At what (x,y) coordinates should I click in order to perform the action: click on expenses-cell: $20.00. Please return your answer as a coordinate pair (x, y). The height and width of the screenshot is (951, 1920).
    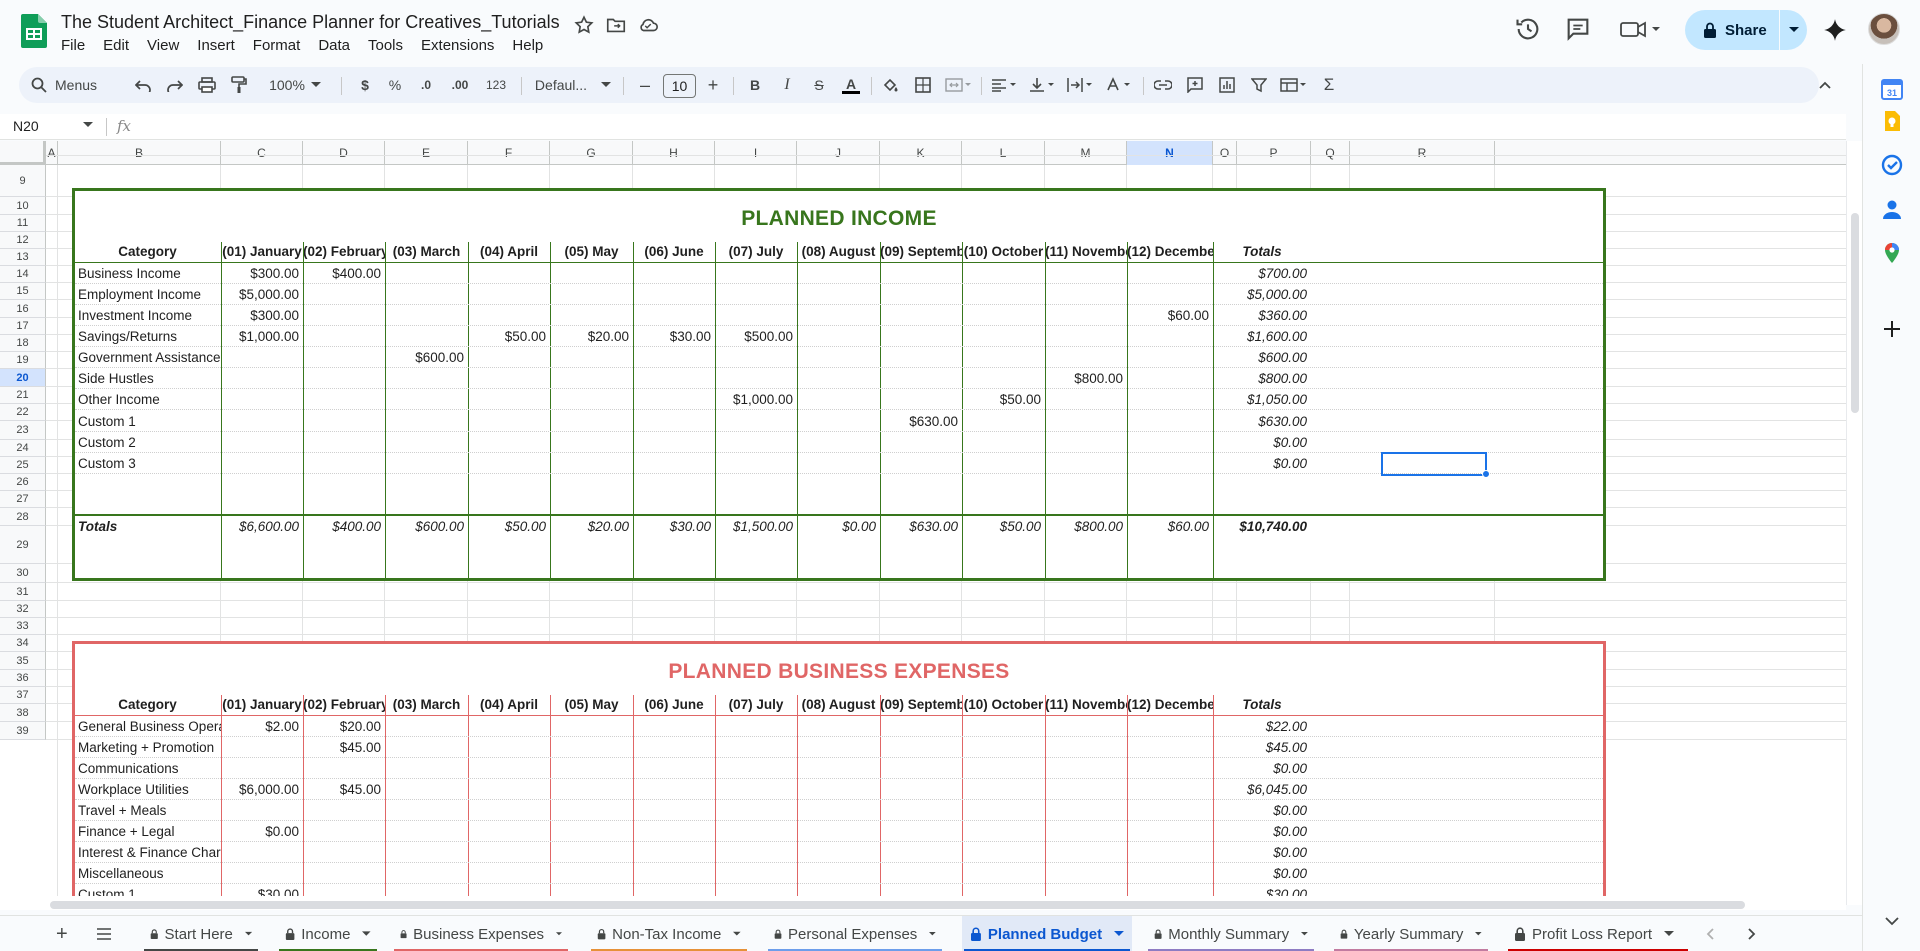
    Looking at the image, I should click on (342, 727).